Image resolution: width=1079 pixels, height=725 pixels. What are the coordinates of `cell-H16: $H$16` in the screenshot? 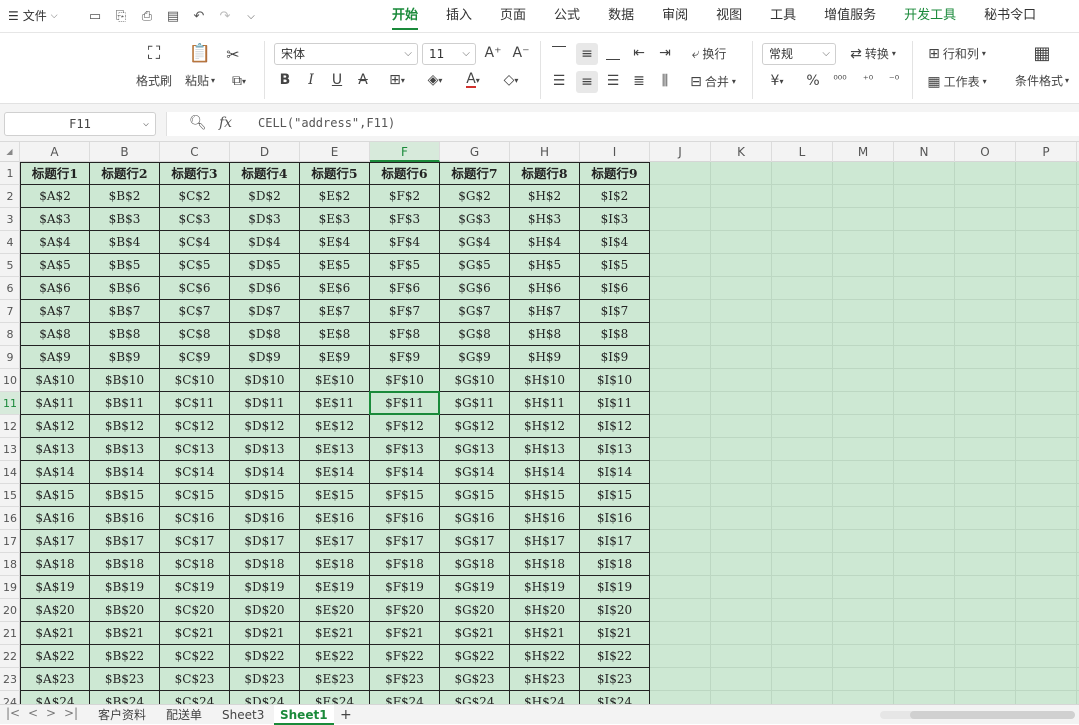 It's located at (545, 518).